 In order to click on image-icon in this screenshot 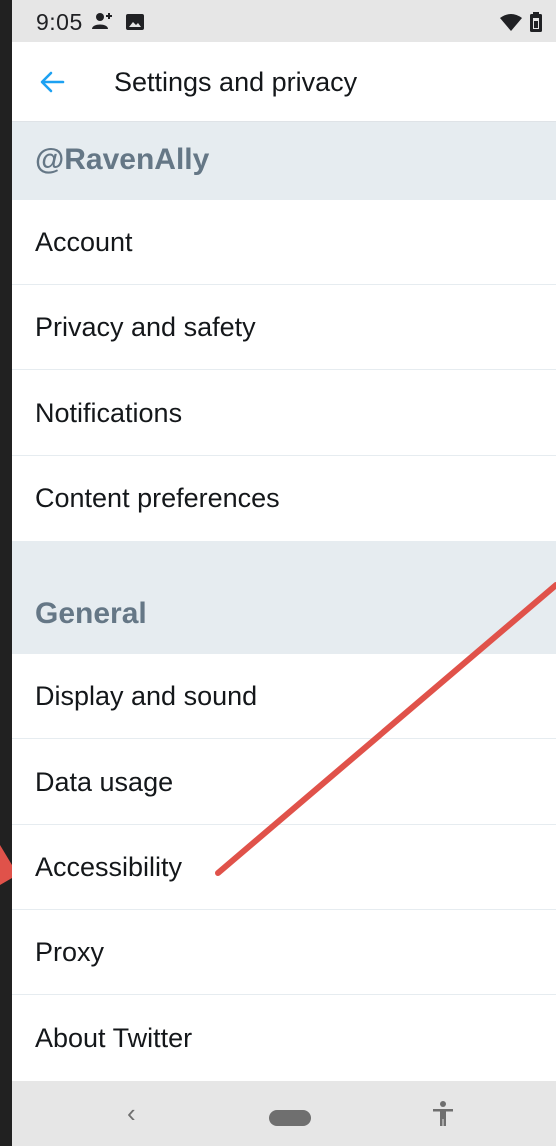, I will do `click(135, 24)`.